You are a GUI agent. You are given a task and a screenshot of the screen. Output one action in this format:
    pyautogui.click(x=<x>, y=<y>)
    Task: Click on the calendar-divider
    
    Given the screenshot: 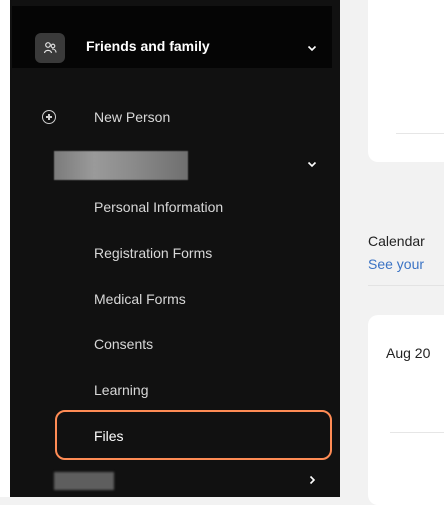 What is the action you would take?
    pyautogui.click(x=406, y=285)
    